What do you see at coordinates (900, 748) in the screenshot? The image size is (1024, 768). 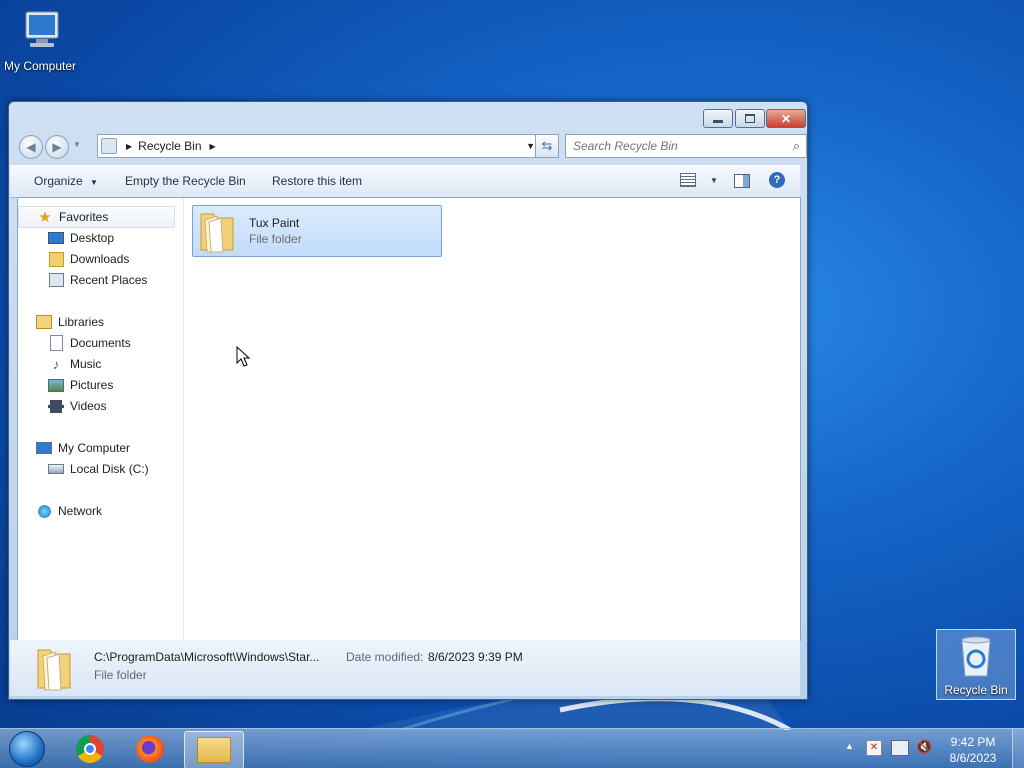 I see `network-tray-icon` at bounding box center [900, 748].